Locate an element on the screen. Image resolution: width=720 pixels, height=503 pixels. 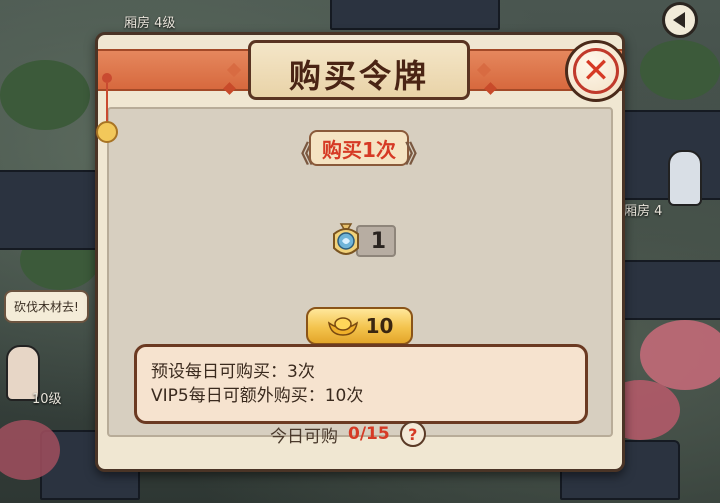
tassel-ornament-icon is located at coordinates (108, 113).